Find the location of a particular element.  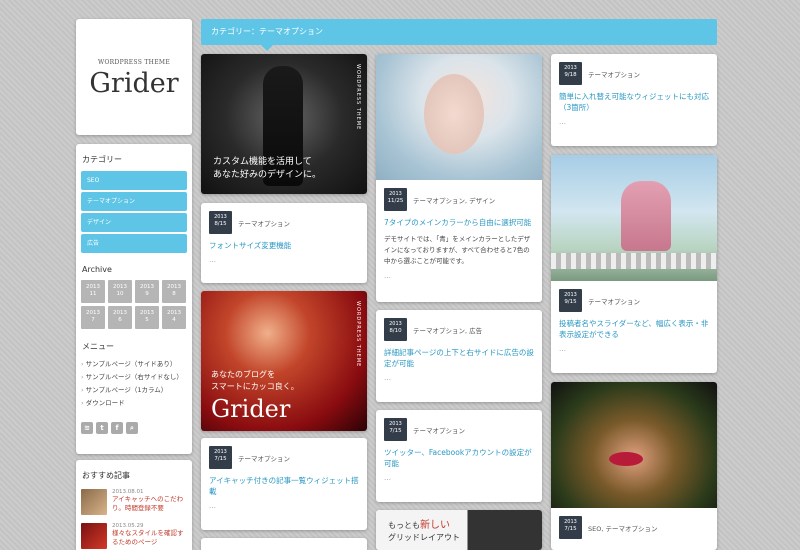

post-categories: テーマオプション, 広告 is located at coordinates (447, 330).